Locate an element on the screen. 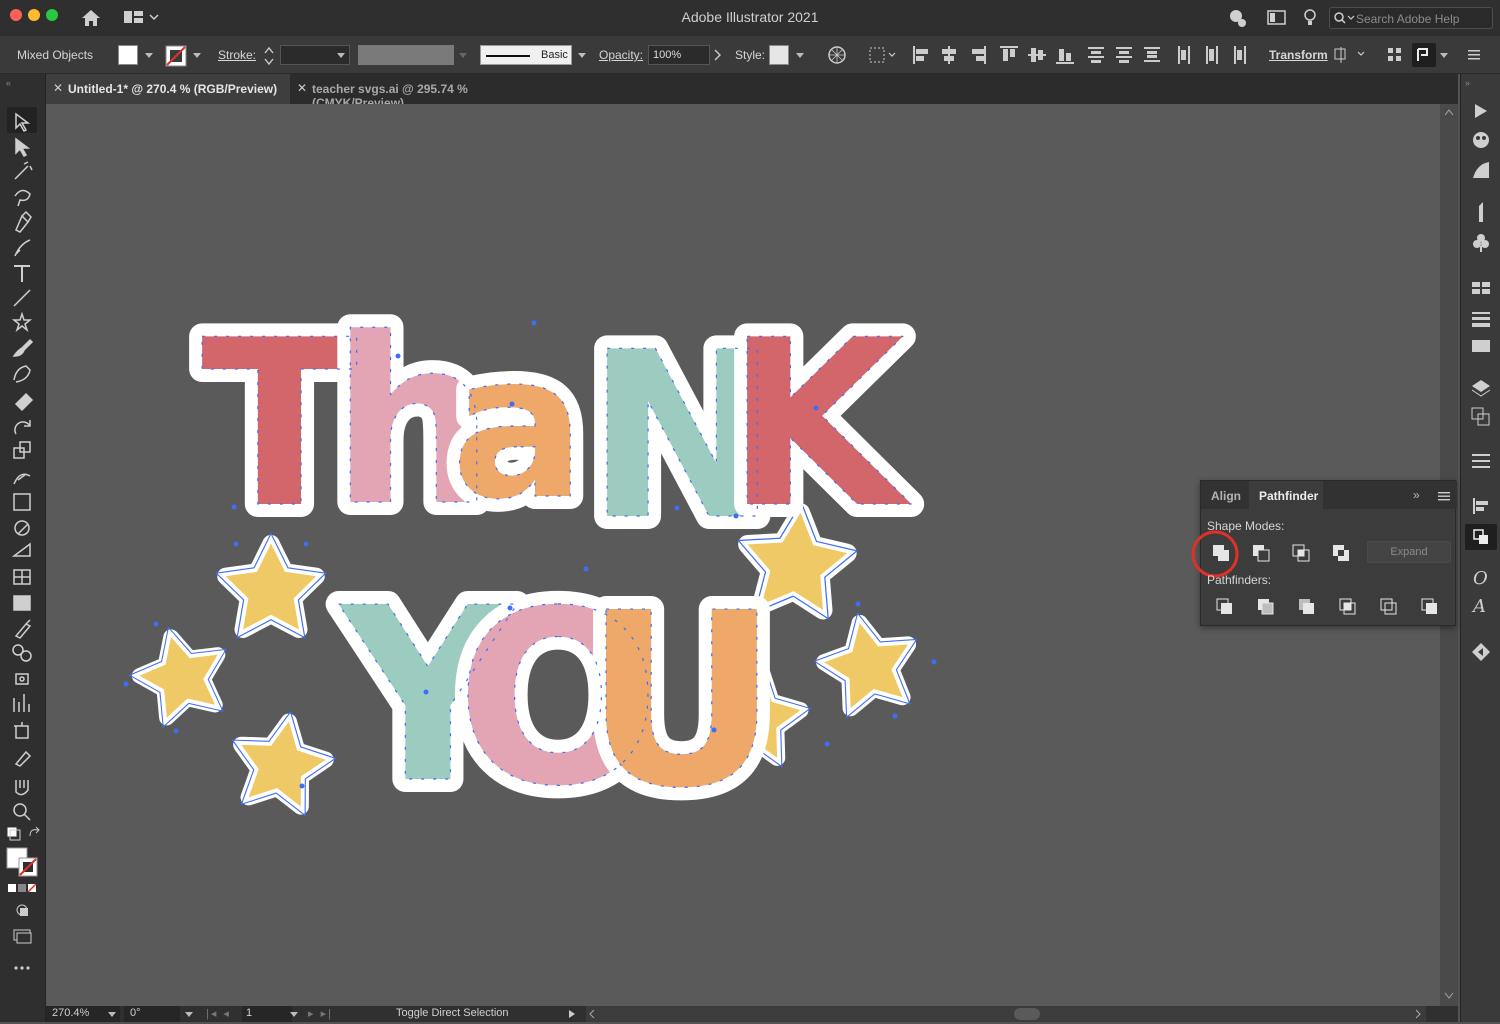 This screenshot has height=1024, width=1500. tab-align: Align is located at coordinates (1226, 496).